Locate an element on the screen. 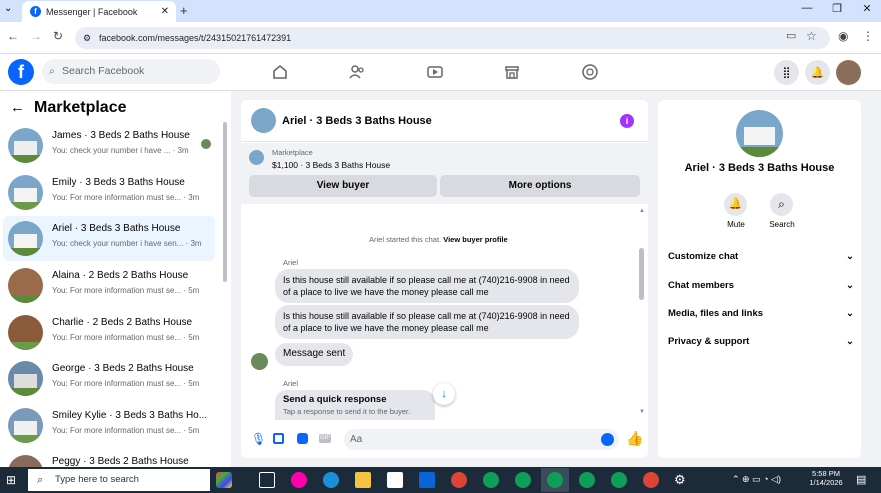  more-options-button: More options is located at coordinates (540, 186).